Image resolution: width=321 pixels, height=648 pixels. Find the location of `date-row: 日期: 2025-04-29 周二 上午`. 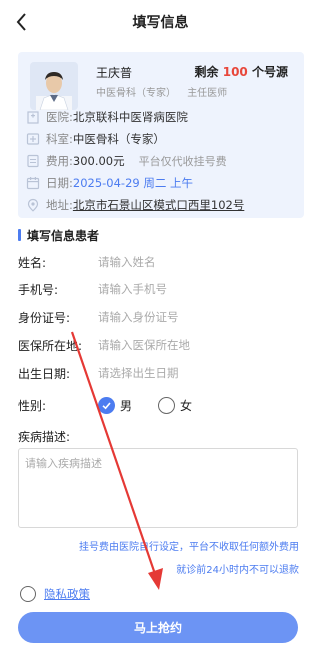

date-row: 日期: 2025-04-29 周二 上午 is located at coordinates (109, 183).